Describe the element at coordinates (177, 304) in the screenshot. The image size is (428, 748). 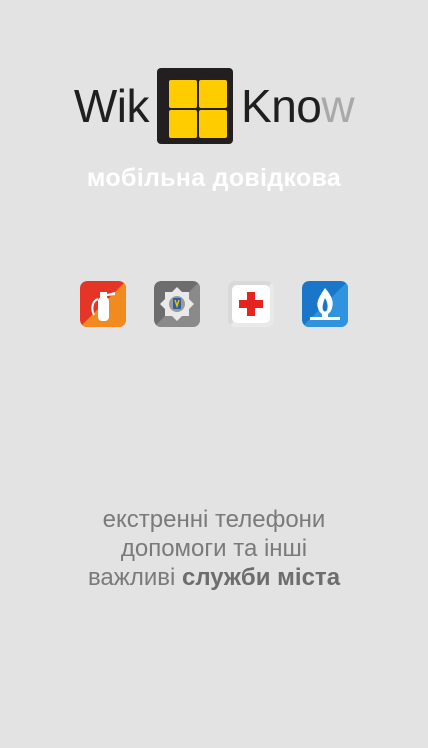
I see `police-badge-icon` at that location.